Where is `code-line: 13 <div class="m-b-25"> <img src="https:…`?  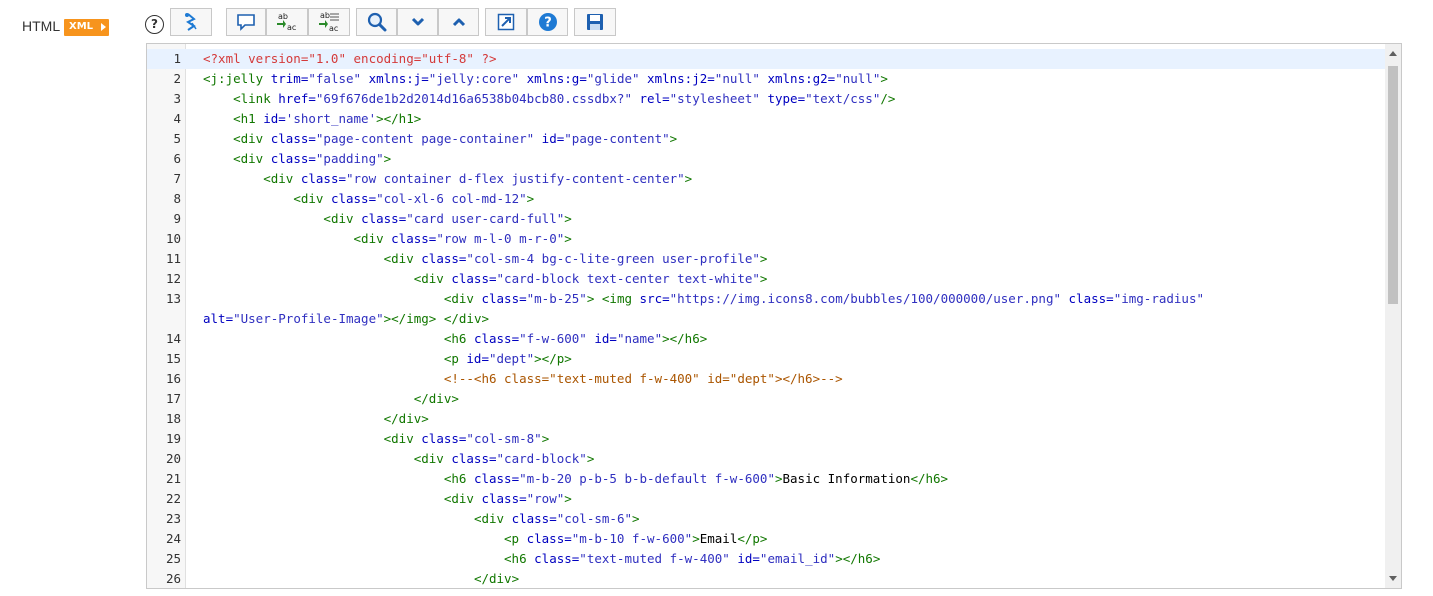 code-line: 13 <div class="m-b-25"> <img src="https:… is located at coordinates (766, 299).